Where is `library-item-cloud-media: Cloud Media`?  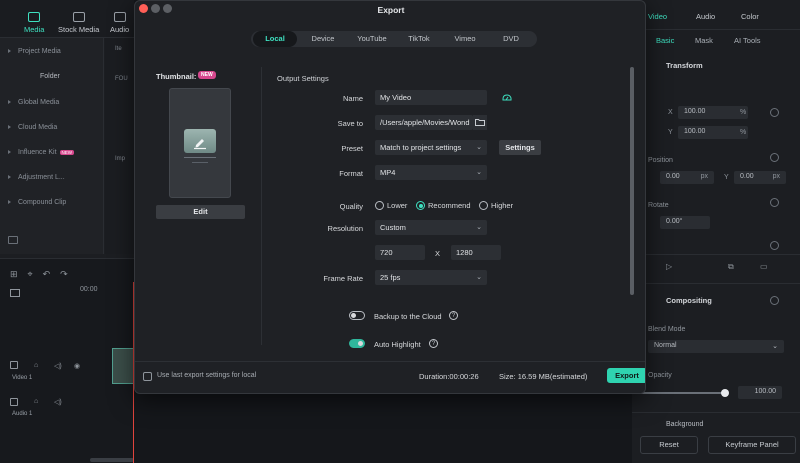 library-item-cloud-media: Cloud Media is located at coordinates (32, 127).